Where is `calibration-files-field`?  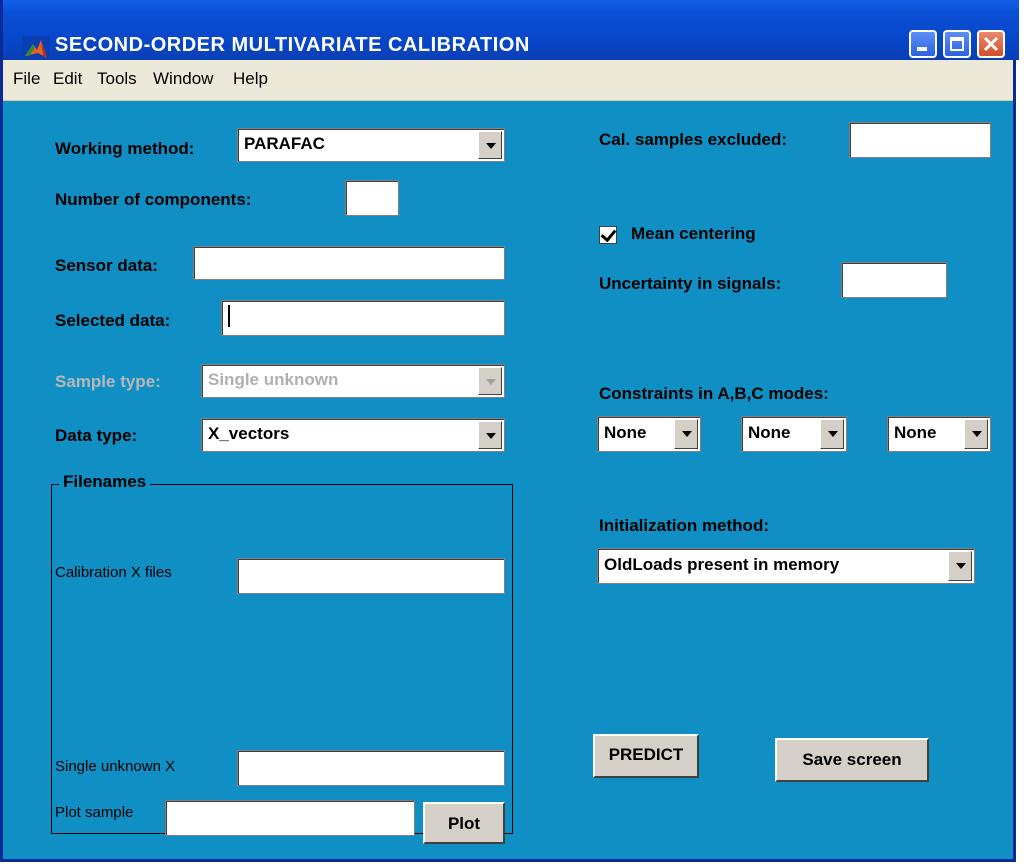
calibration-files-field is located at coordinates (371, 576).